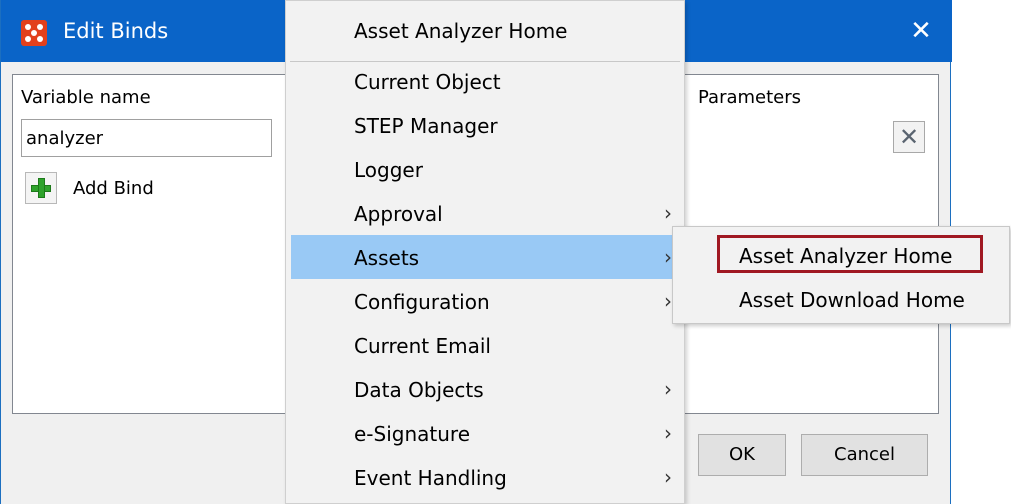 This screenshot has height=504, width=1011. Describe the element at coordinates (427, 82) in the screenshot. I see `menu-item-label: Current Object` at that location.